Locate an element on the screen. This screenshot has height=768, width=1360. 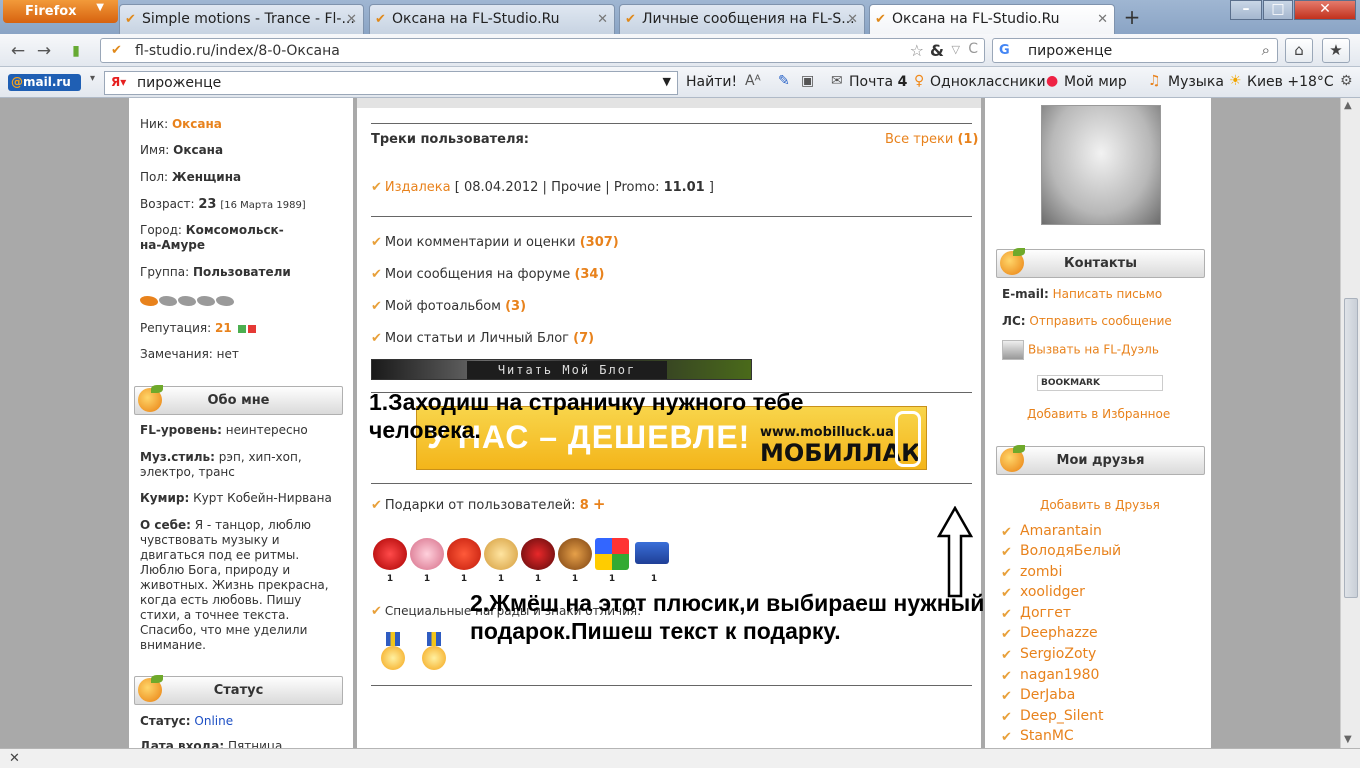
forward-arrow-icon: → is located at coordinates (44, 51).